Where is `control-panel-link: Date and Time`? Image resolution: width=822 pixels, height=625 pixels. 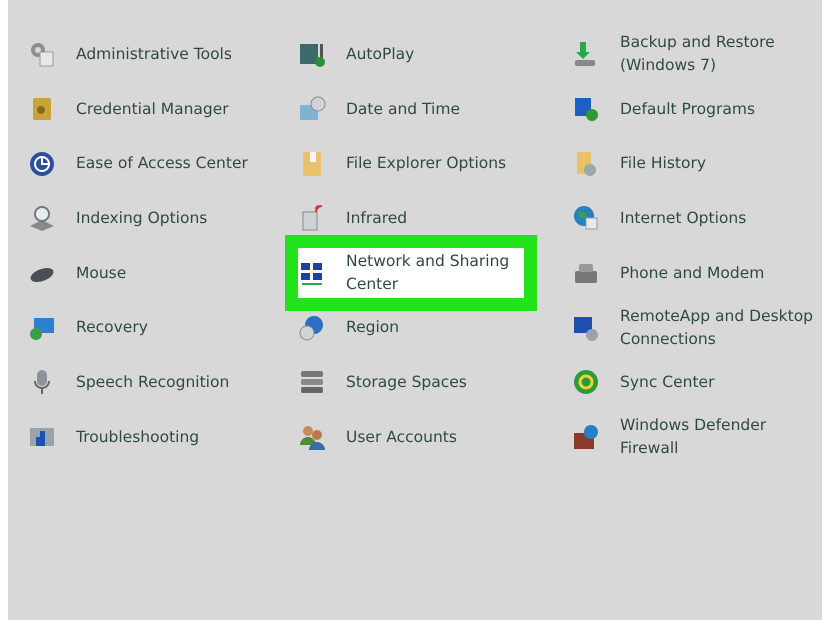
control-panel-link: Date and Time is located at coordinates (382, 109).